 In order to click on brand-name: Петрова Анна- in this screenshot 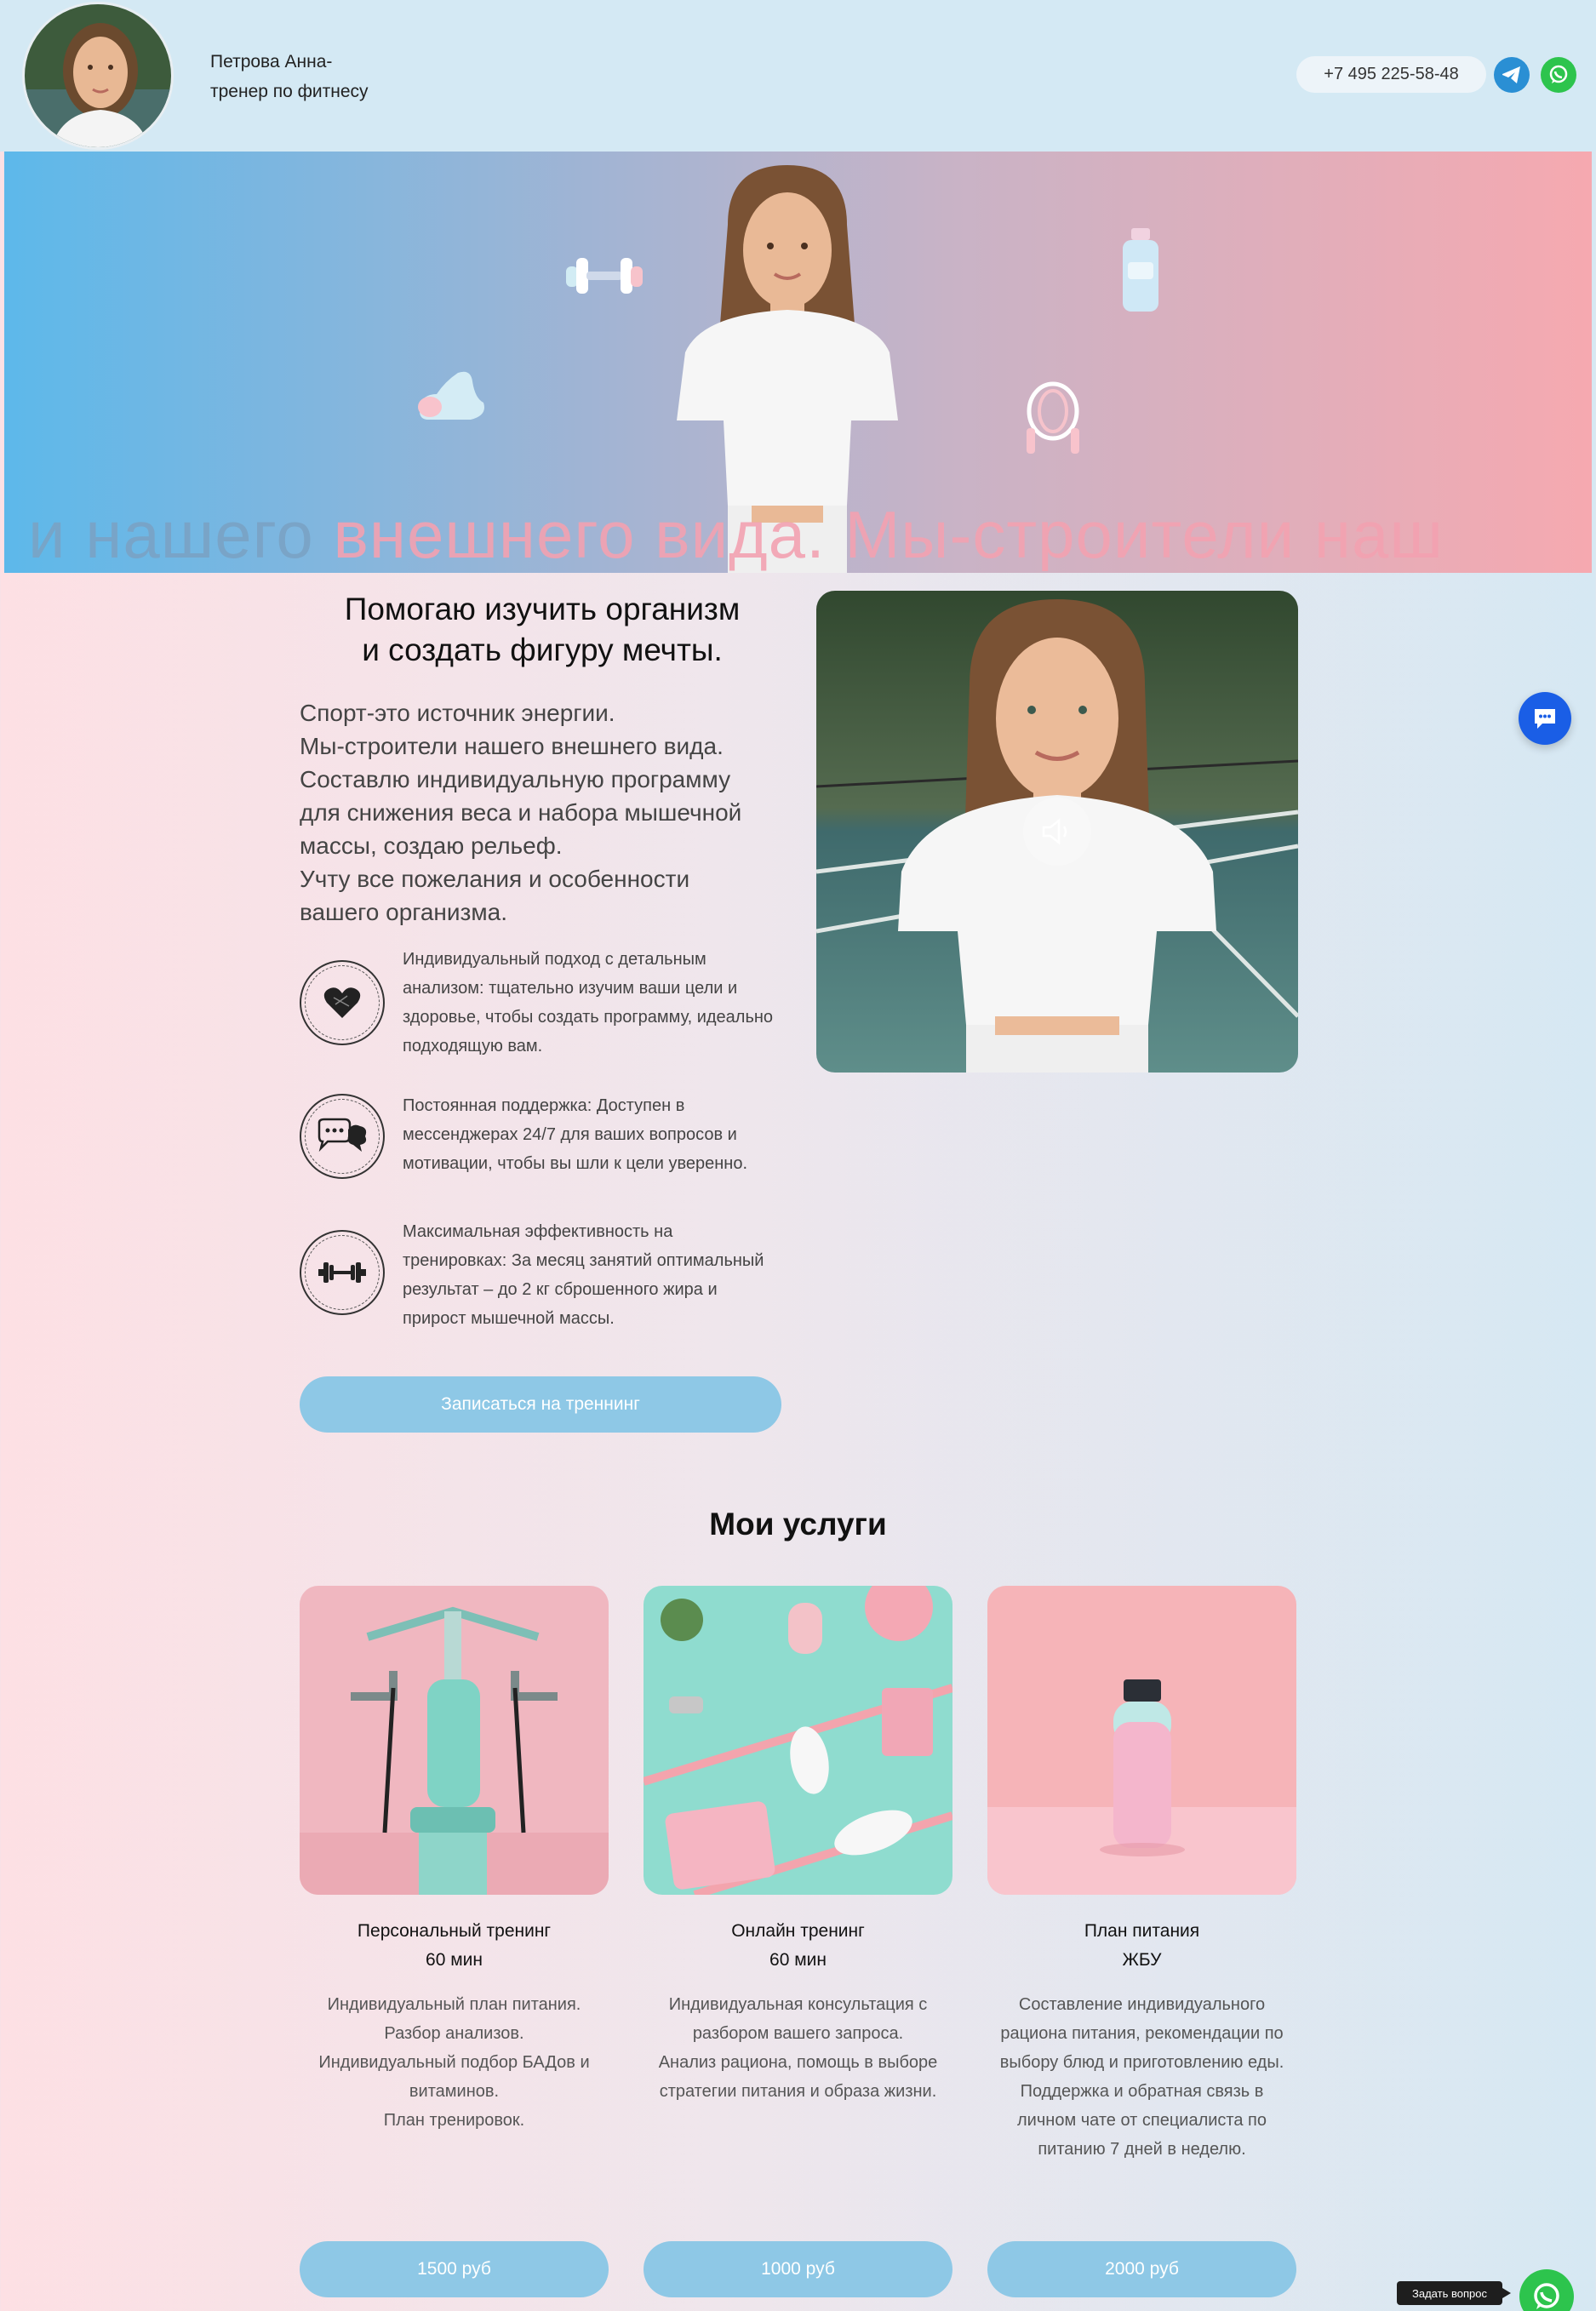, I will do `click(271, 62)`.